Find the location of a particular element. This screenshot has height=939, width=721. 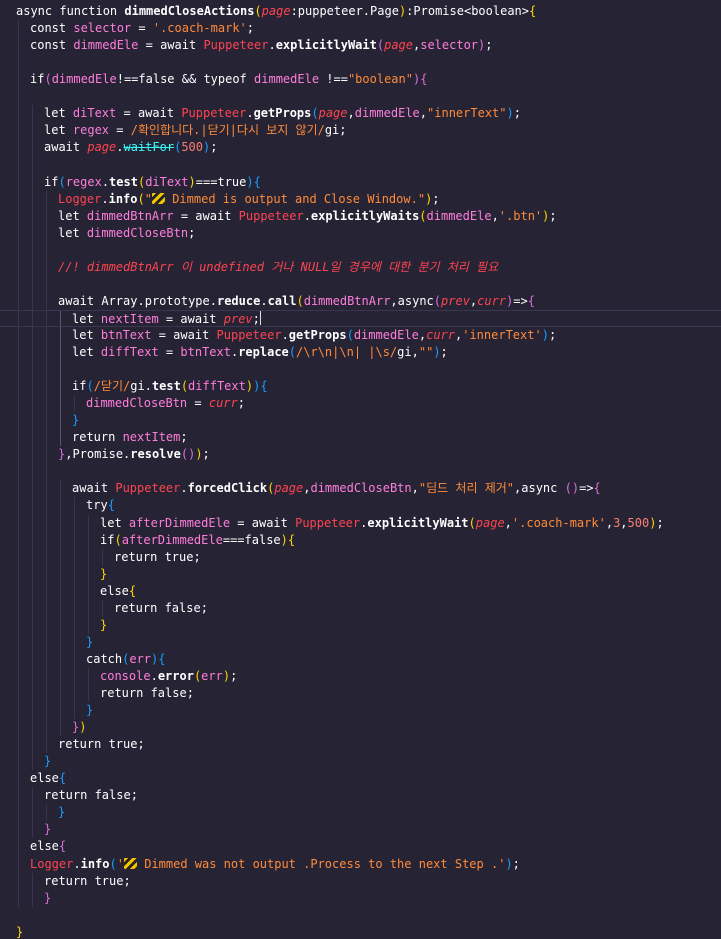

code-token: diffText is located at coordinates (217, 386).